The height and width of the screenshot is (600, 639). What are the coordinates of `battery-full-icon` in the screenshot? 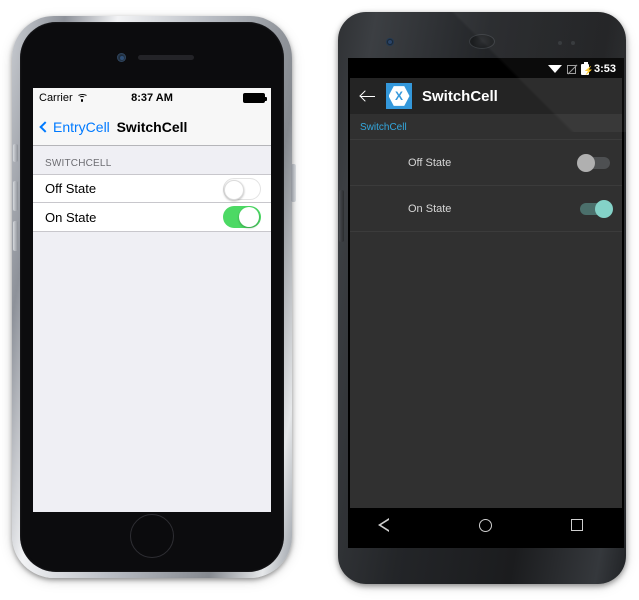 It's located at (255, 98).